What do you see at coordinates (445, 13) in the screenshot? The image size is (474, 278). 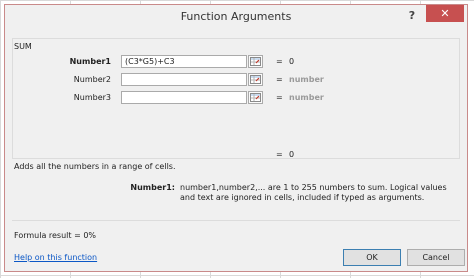 I see `close-button: ✕` at bounding box center [445, 13].